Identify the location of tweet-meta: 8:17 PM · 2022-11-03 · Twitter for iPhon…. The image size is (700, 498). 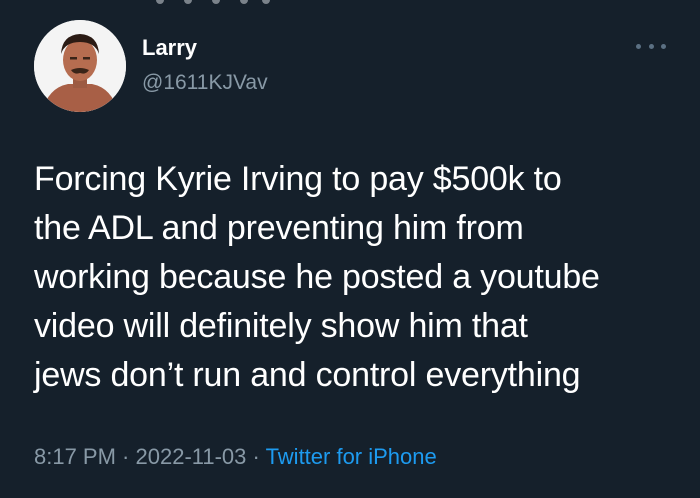
(235, 457).